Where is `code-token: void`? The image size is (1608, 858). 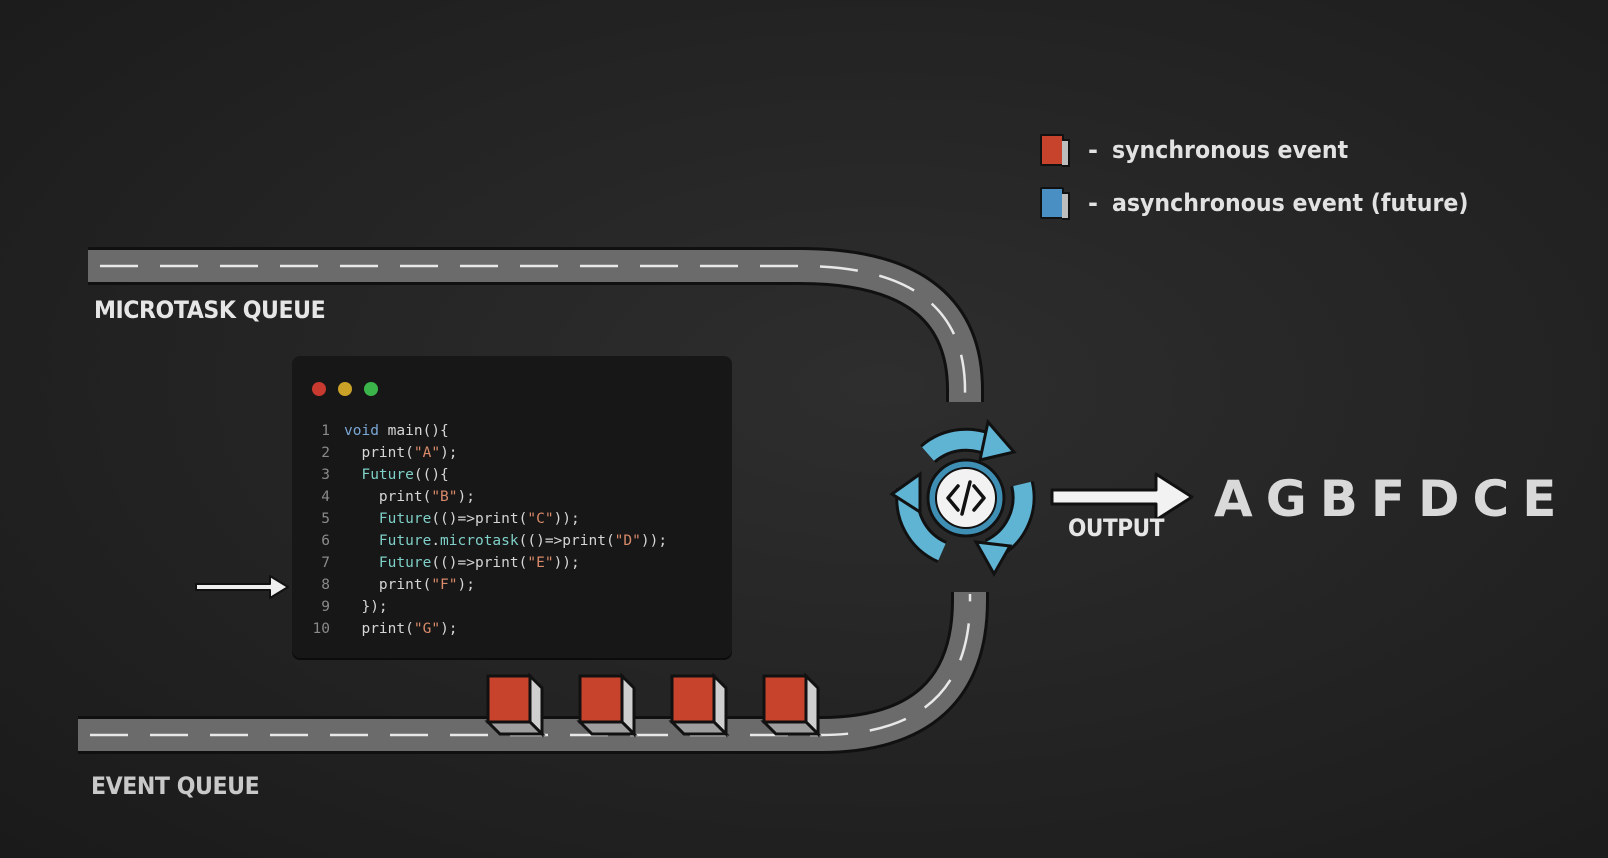
code-token: void is located at coordinates (361, 431).